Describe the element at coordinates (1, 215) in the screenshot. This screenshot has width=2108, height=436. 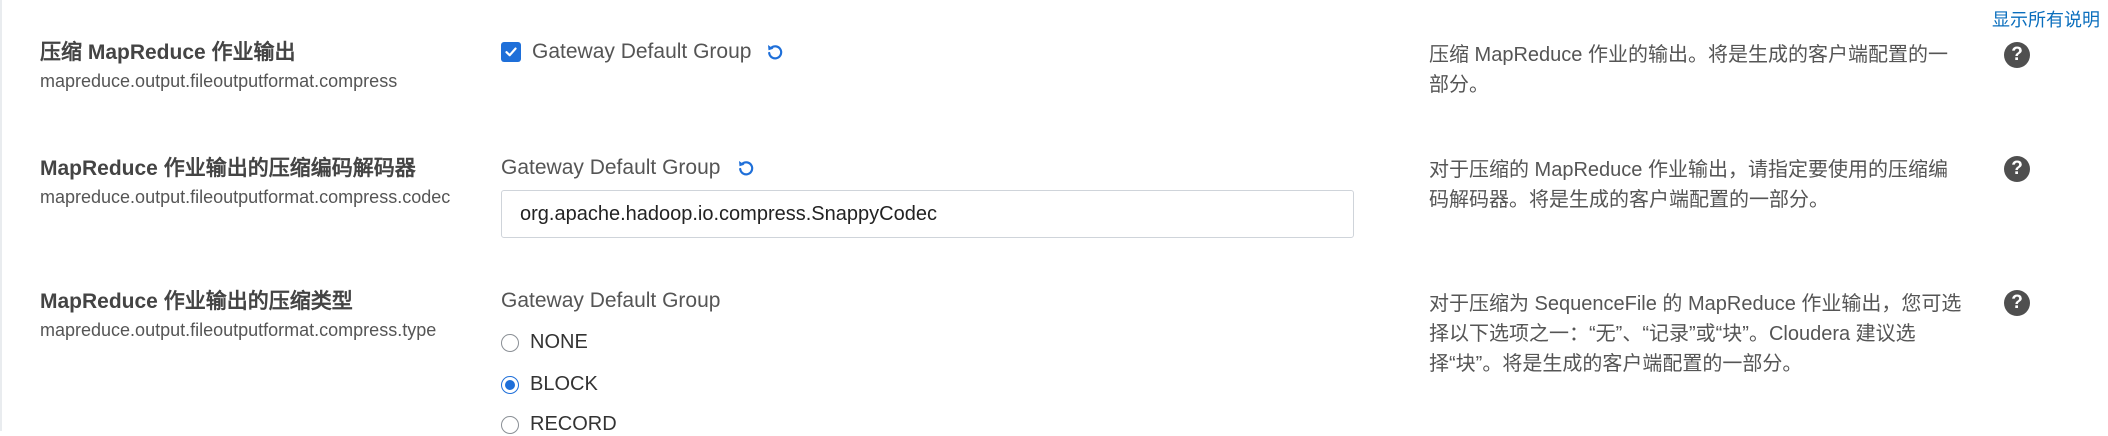
I see `left-border` at that location.